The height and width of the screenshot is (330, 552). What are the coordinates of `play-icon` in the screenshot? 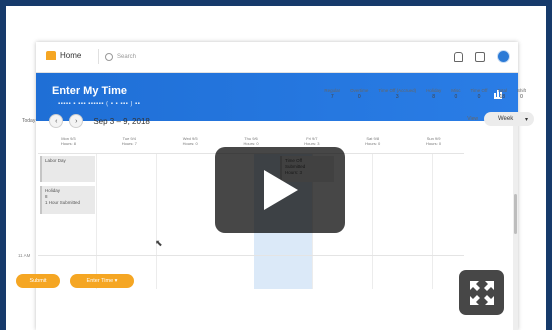 It's located at (281, 190).